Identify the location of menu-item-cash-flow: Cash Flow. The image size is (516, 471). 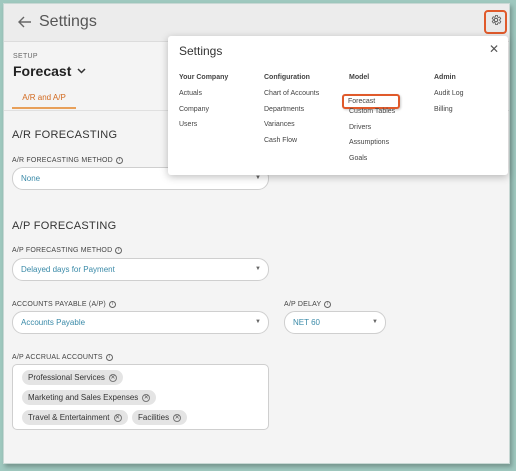
(291, 145).